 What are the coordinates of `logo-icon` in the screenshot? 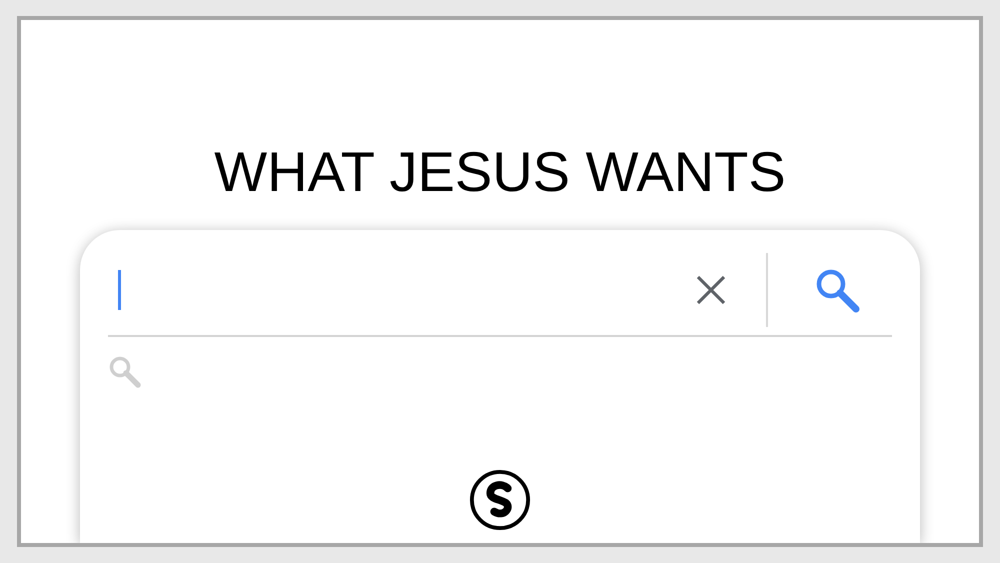 It's located at (500, 500).